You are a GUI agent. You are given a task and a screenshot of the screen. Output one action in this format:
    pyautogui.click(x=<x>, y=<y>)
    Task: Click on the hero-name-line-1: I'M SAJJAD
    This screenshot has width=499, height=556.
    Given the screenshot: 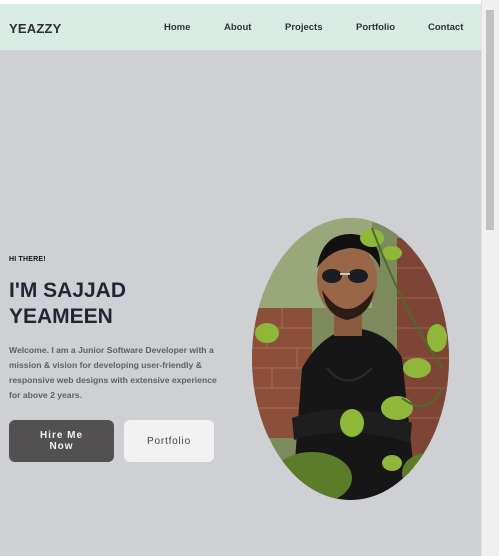 What is the action you would take?
    pyautogui.click(x=68, y=290)
    